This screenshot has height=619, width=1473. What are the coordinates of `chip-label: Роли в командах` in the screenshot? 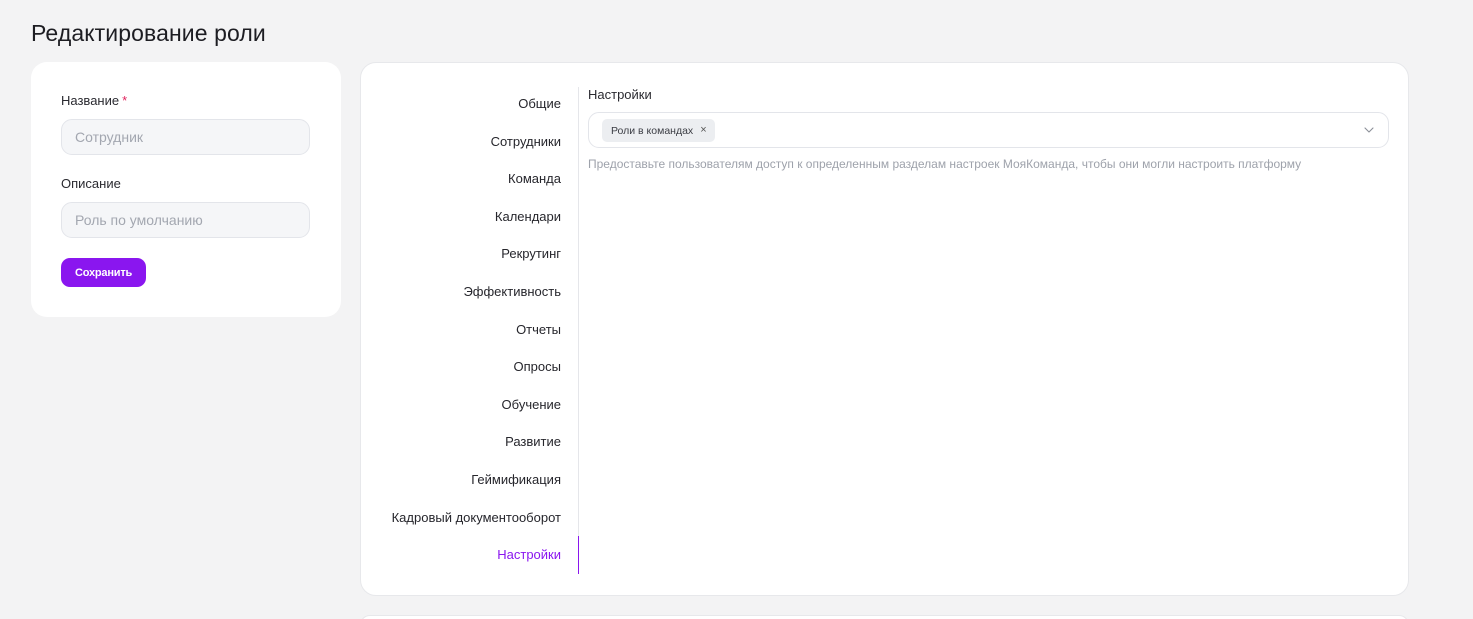 It's located at (652, 130).